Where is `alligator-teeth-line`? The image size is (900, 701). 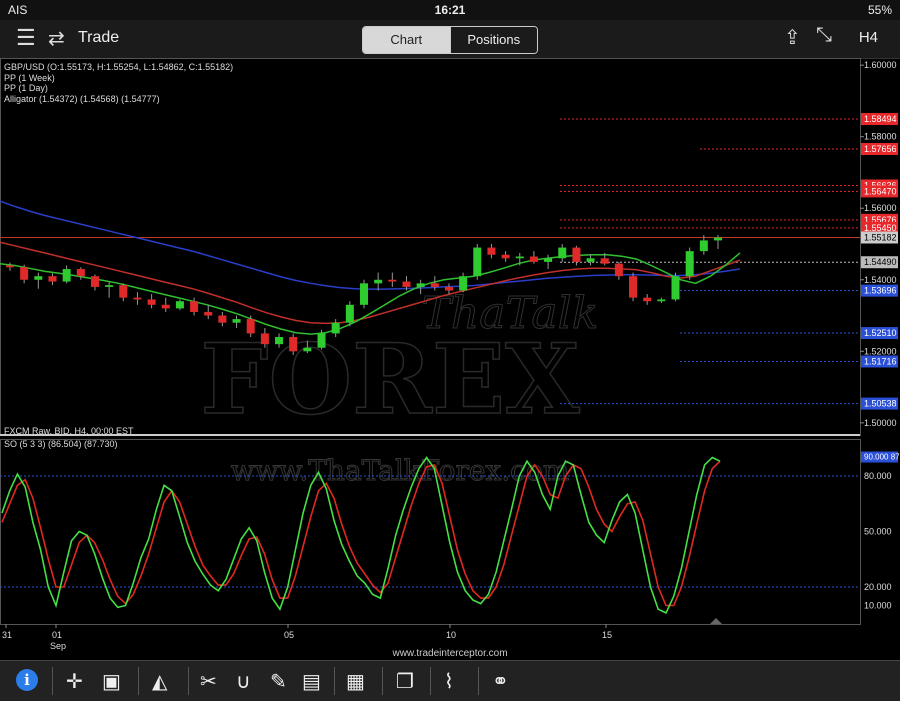 alligator-teeth-line is located at coordinates (370, 283).